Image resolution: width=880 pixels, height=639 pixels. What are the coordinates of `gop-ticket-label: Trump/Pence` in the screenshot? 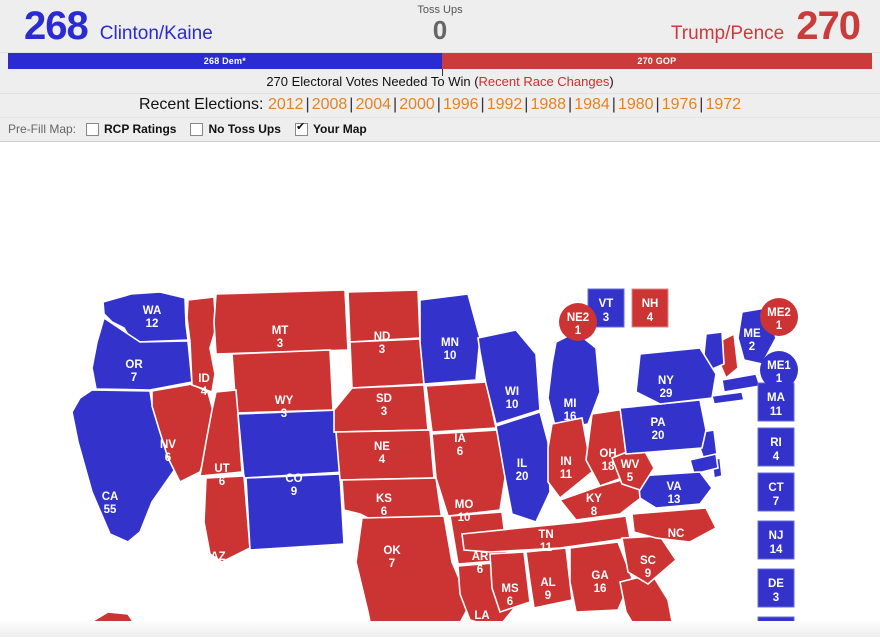 It's located at (727, 33).